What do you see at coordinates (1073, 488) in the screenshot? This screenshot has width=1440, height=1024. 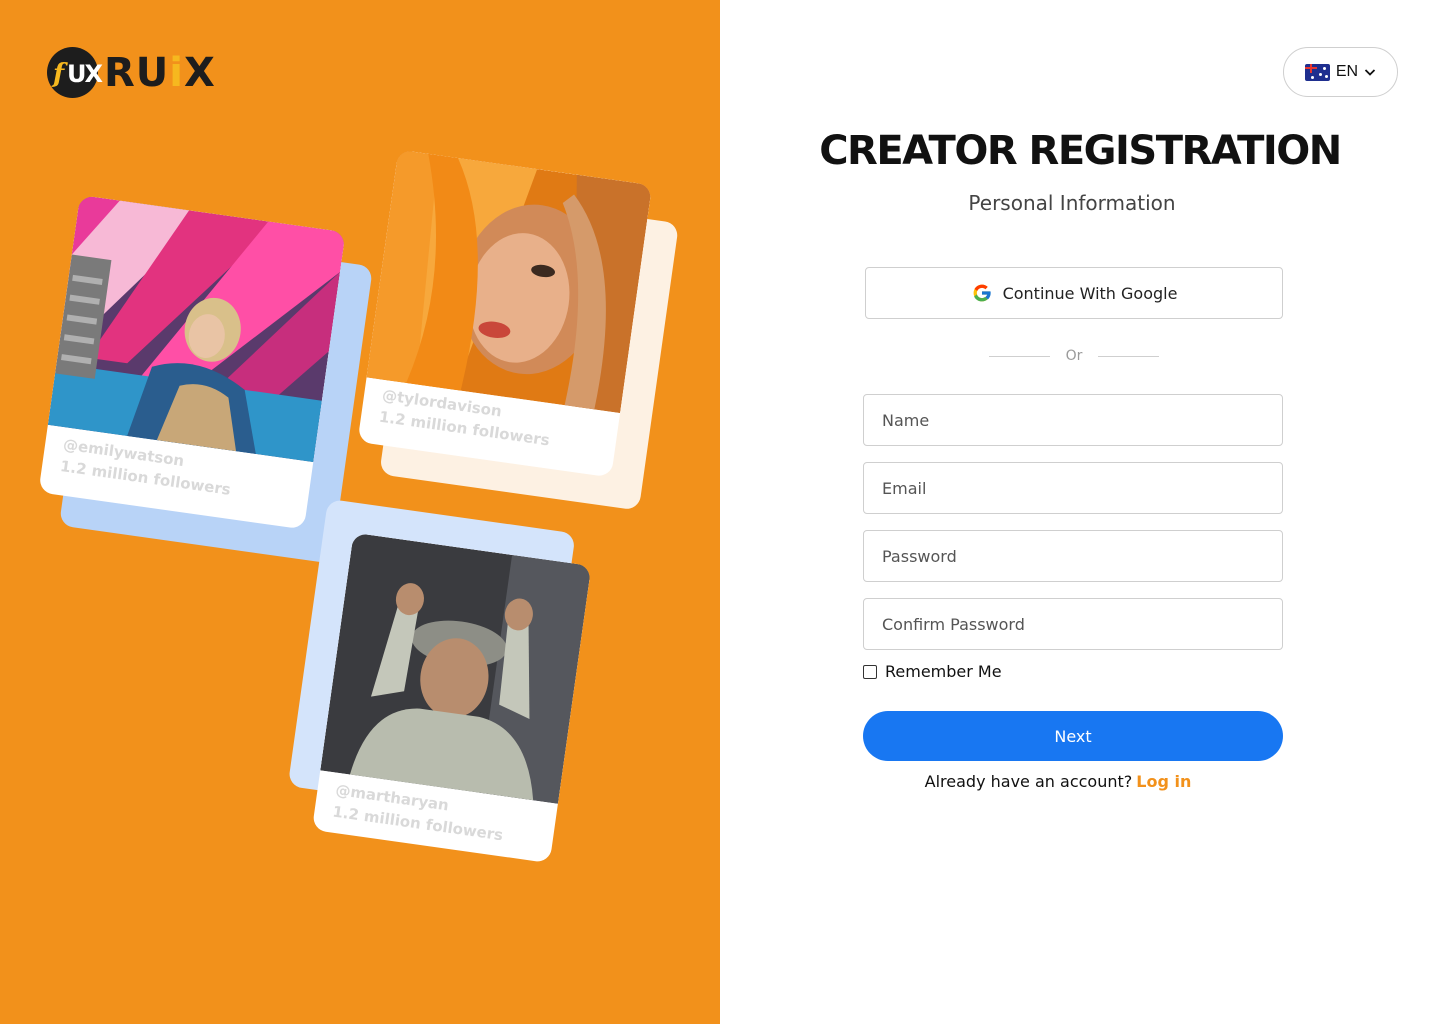 I see `email-field` at bounding box center [1073, 488].